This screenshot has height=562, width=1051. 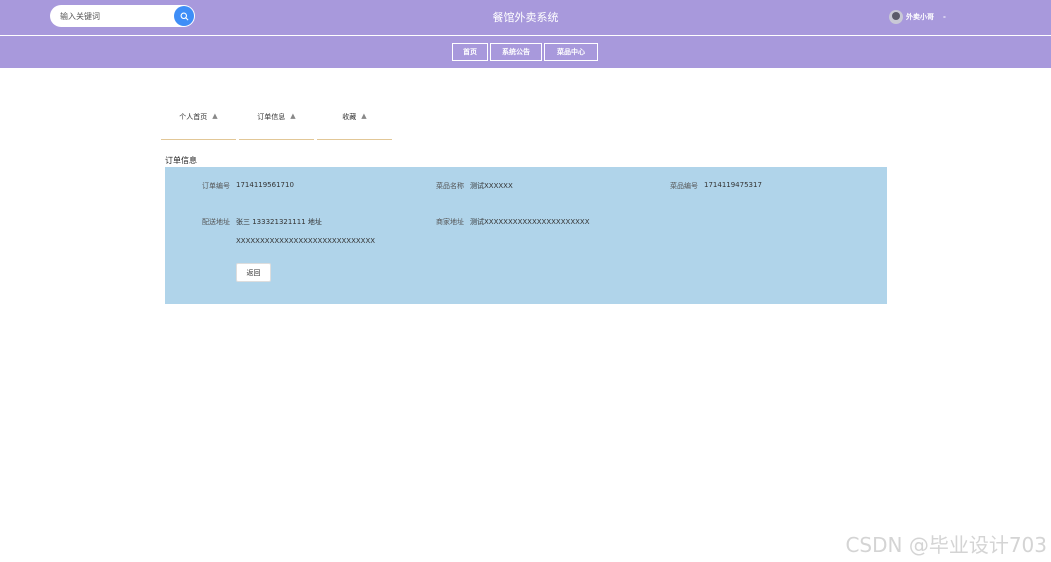 I want to click on field-value: 测试XXXXXXXXXXXXXXXXXXXXXX, so click(x=530, y=222).